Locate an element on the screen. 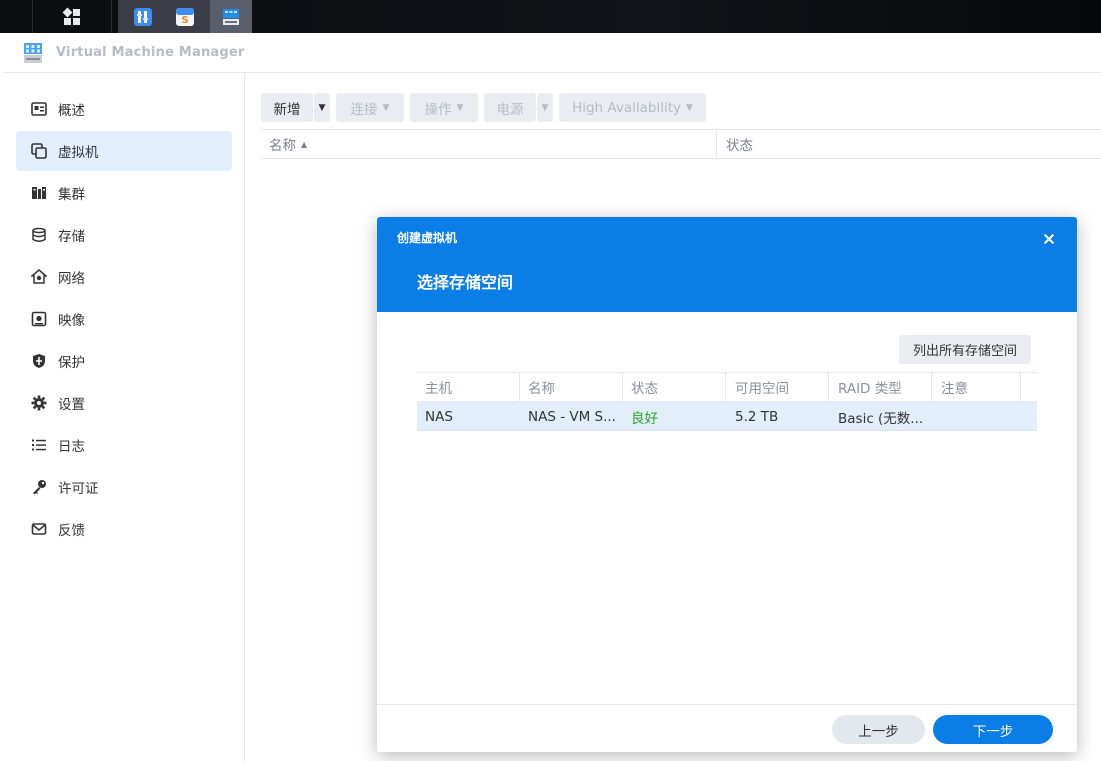  power-dropdown-button: ▼ is located at coordinates (545, 107).